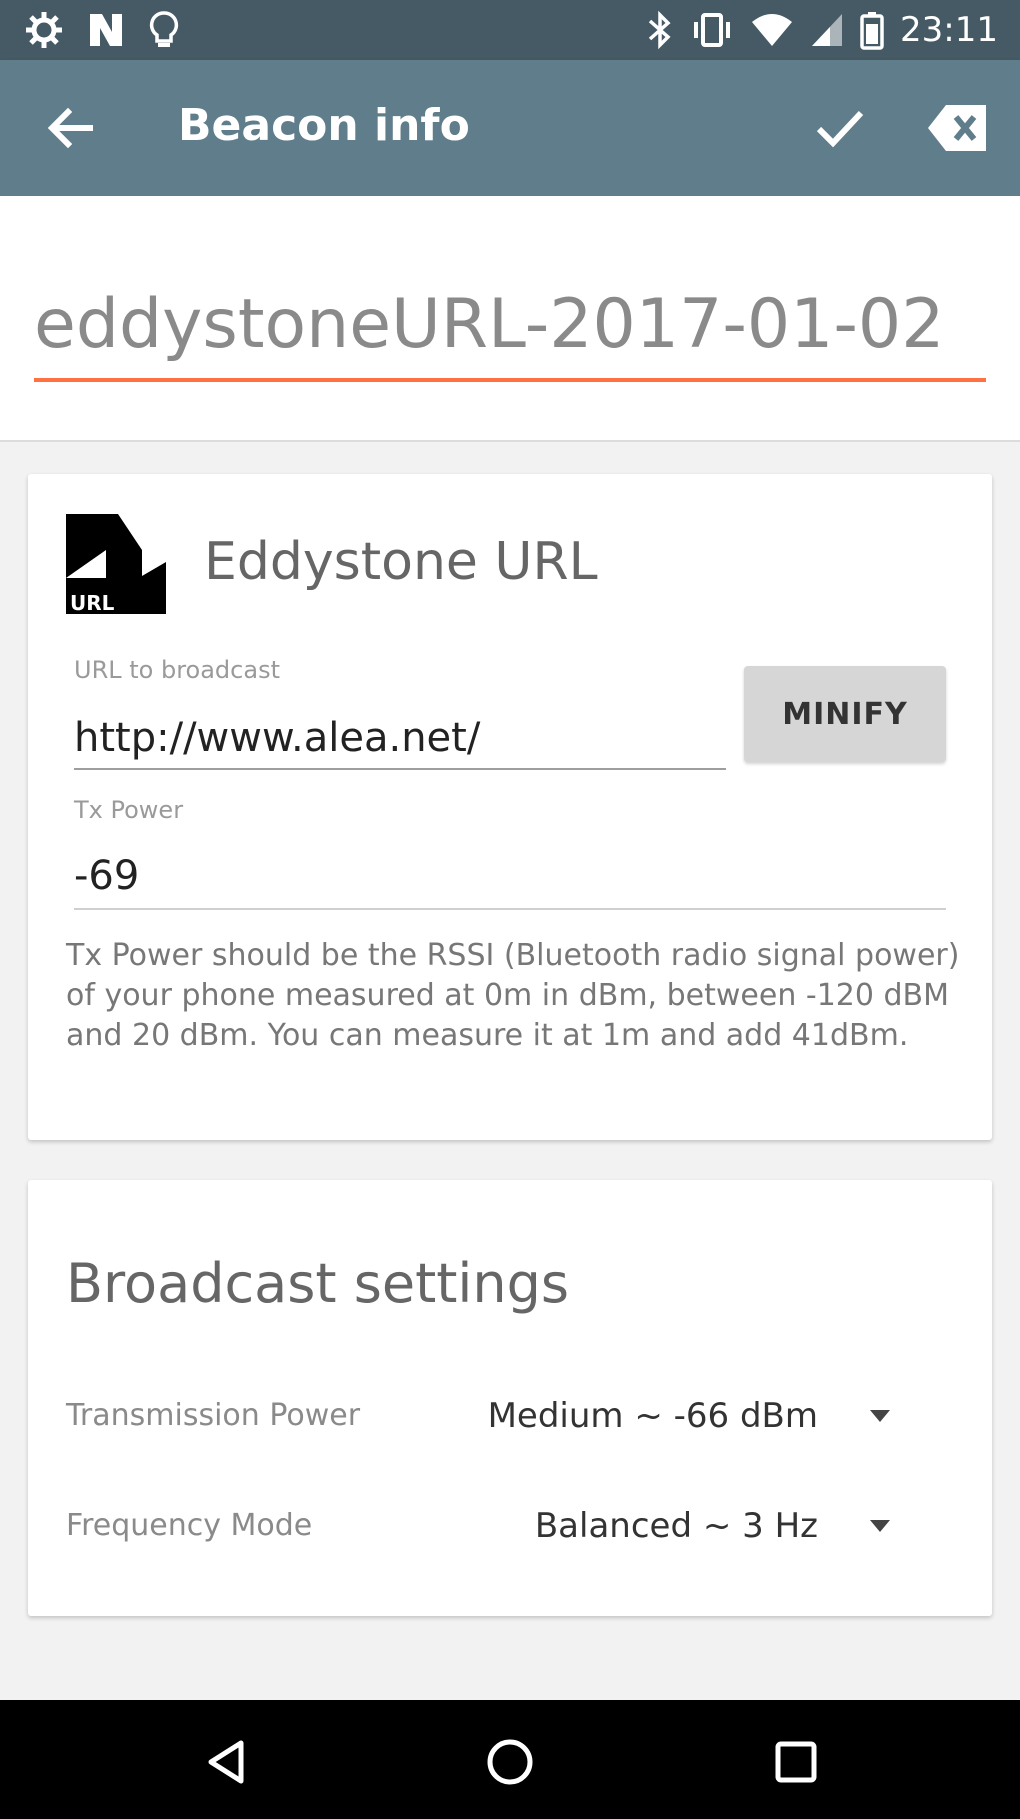 The image size is (1020, 1819). What do you see at coordinates (772, 30) in the screenshot?
I see `wifi-icon` at bounding box center [772, 30].